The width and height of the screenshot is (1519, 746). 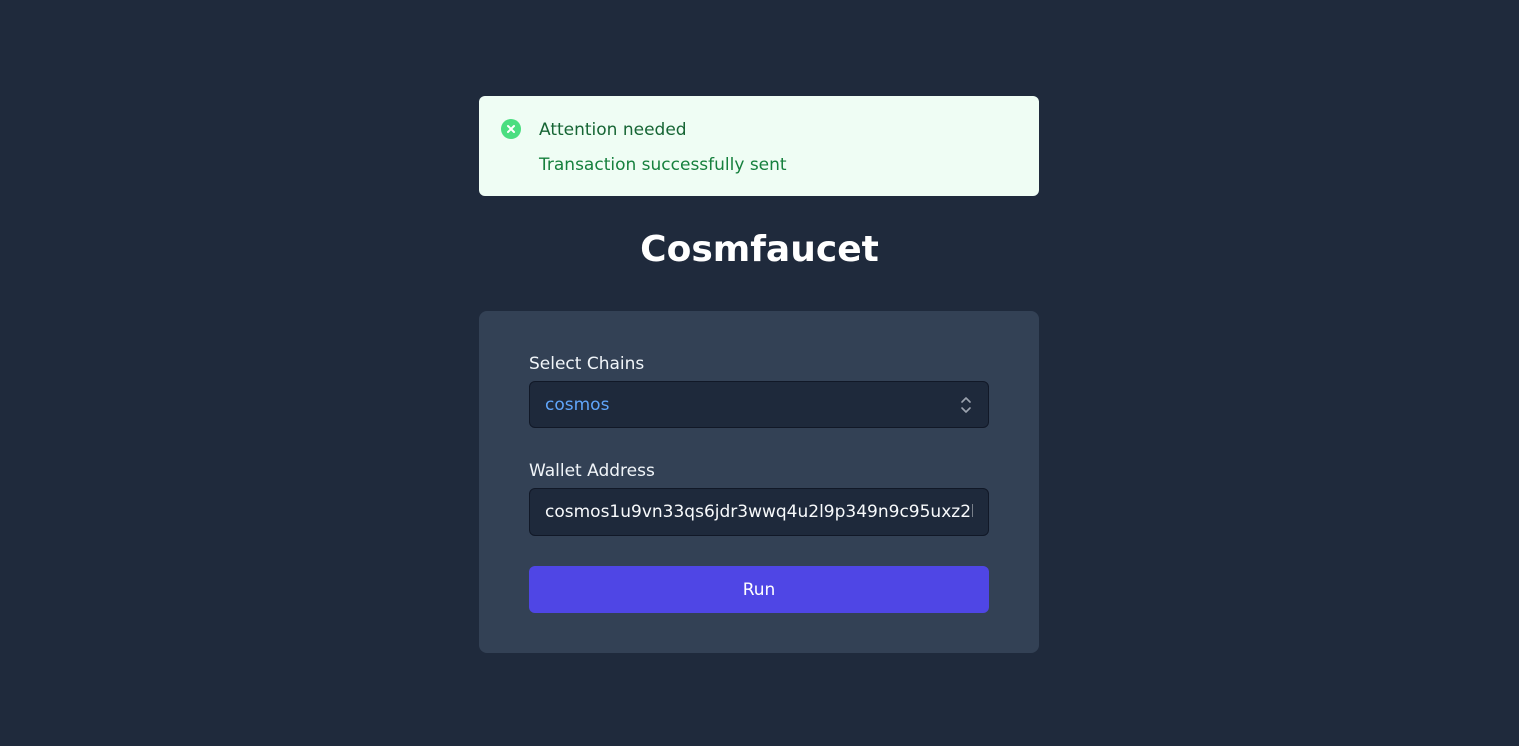 I want to click on page-title: Cosmfaucet, so click(x=759, y=249).